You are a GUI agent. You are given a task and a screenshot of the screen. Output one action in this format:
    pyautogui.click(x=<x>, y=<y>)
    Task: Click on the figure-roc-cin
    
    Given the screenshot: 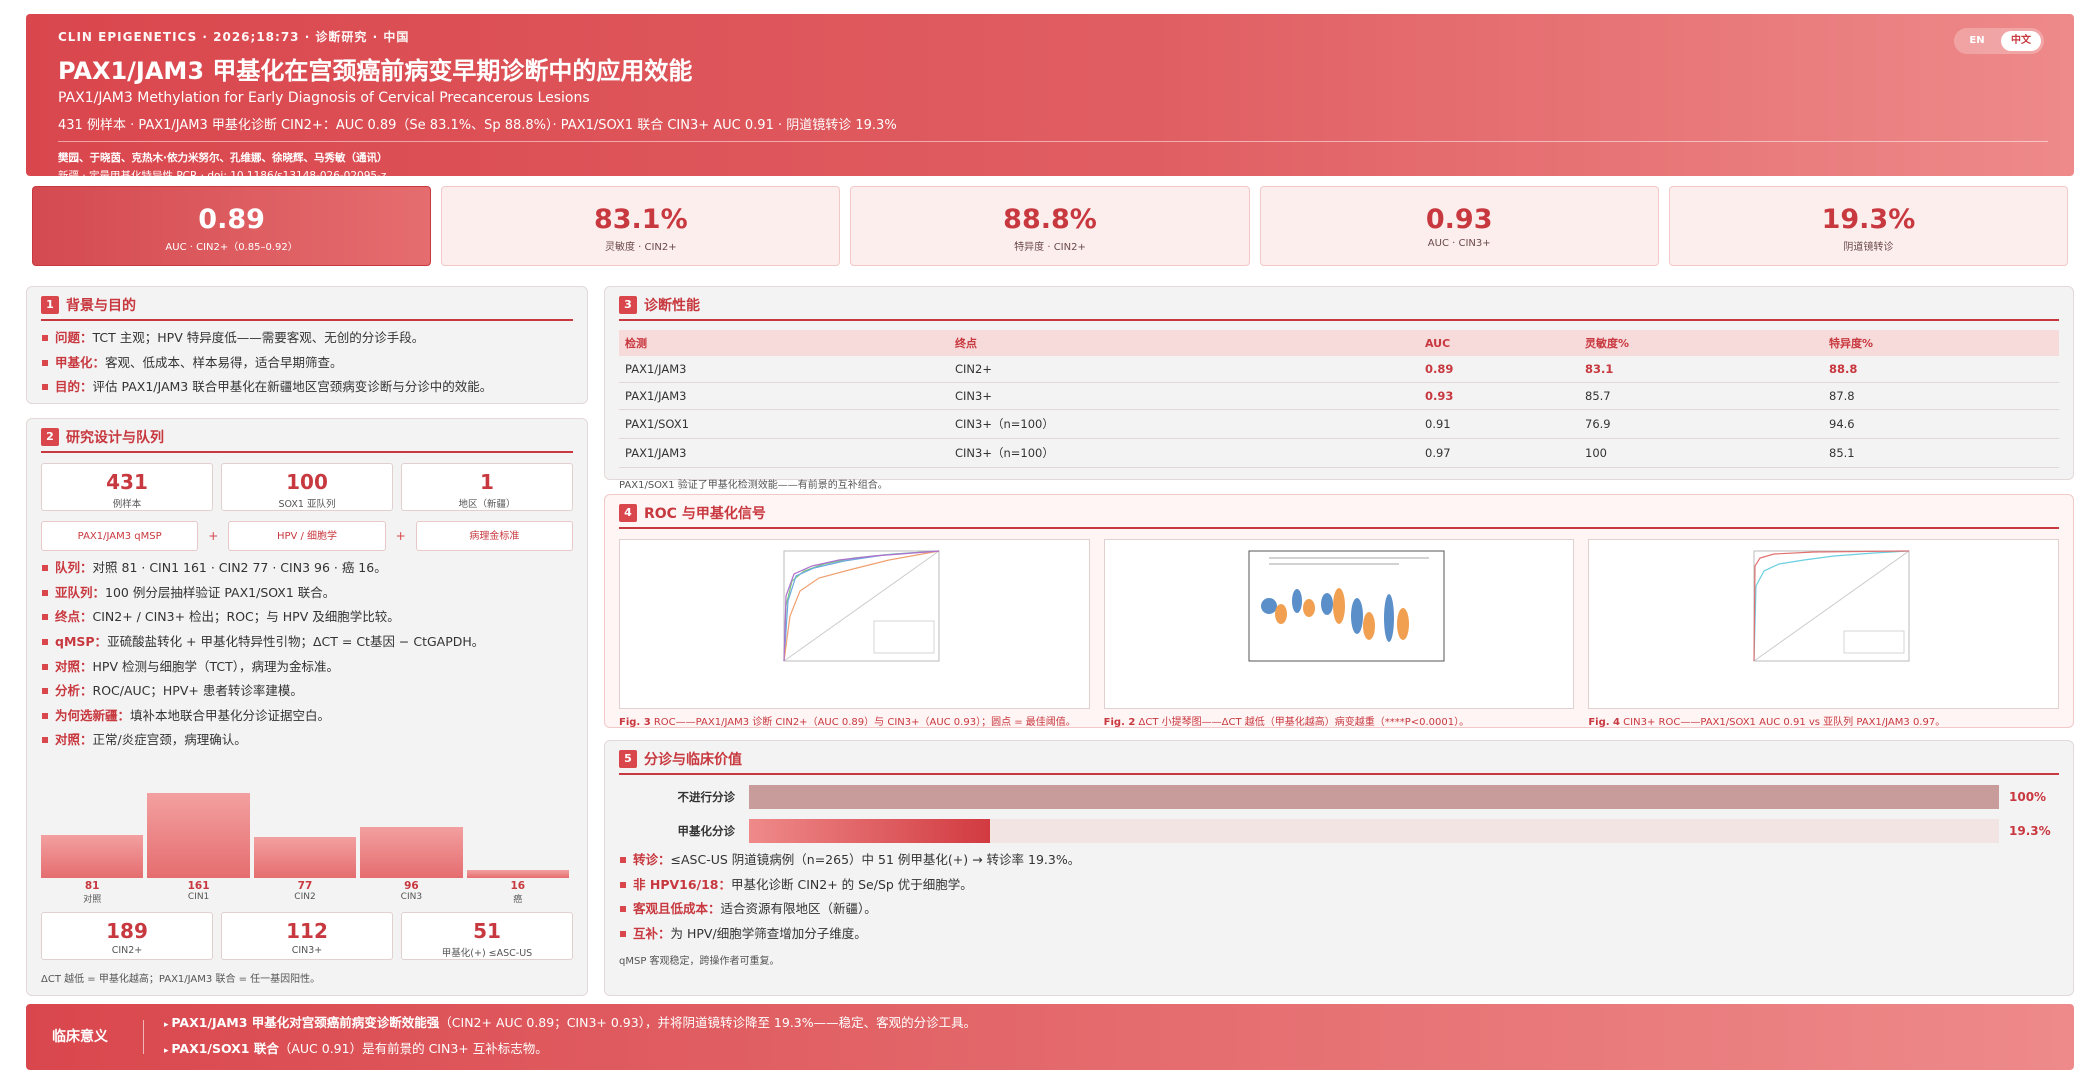 What is the action you would take?
    pyautogui.click(x=854, y=624)
    